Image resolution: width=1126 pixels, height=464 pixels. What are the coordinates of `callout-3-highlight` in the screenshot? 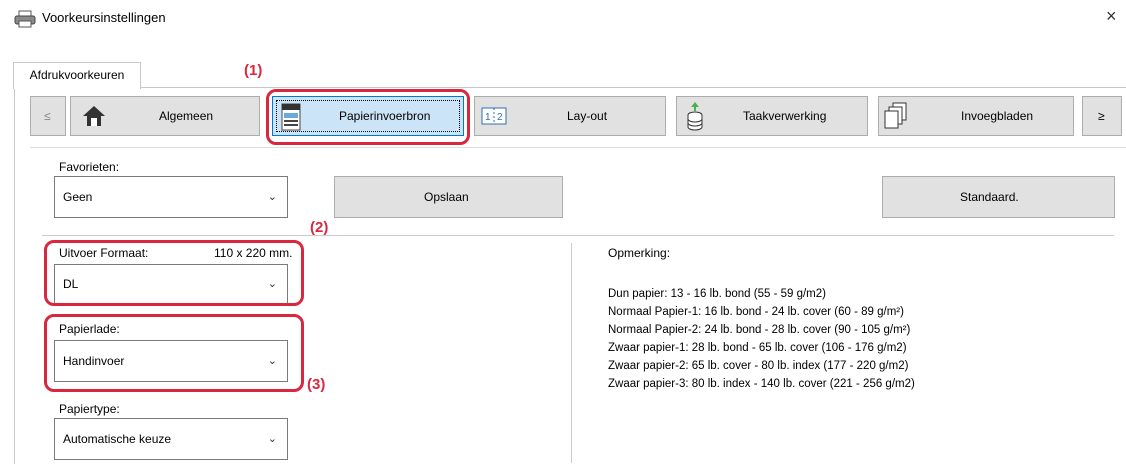 It's located at (174, 353).